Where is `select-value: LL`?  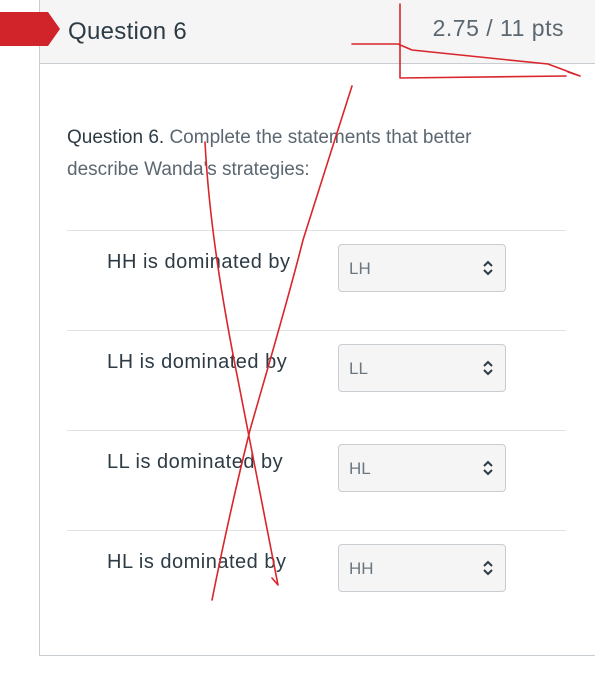
select-value: LL is located at coordinates (358, 368).